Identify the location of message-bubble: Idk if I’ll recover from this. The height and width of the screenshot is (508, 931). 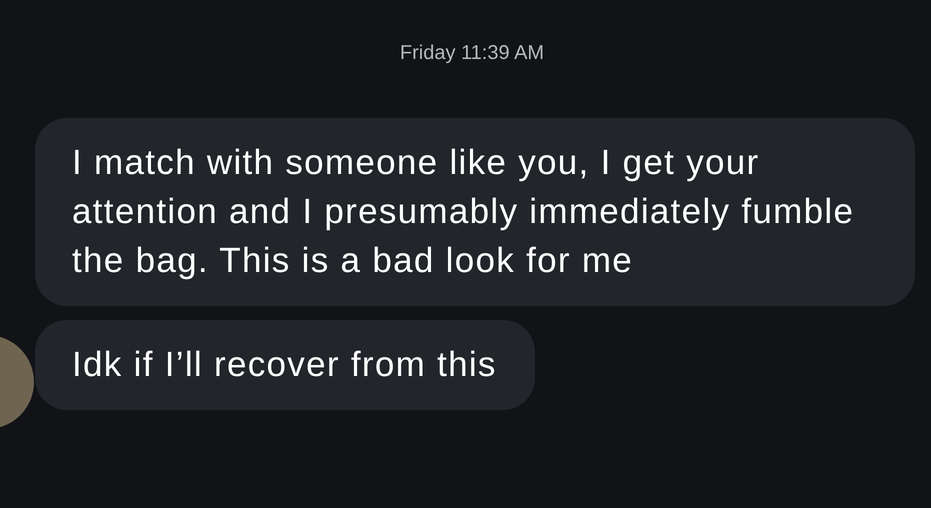
(285, 365).